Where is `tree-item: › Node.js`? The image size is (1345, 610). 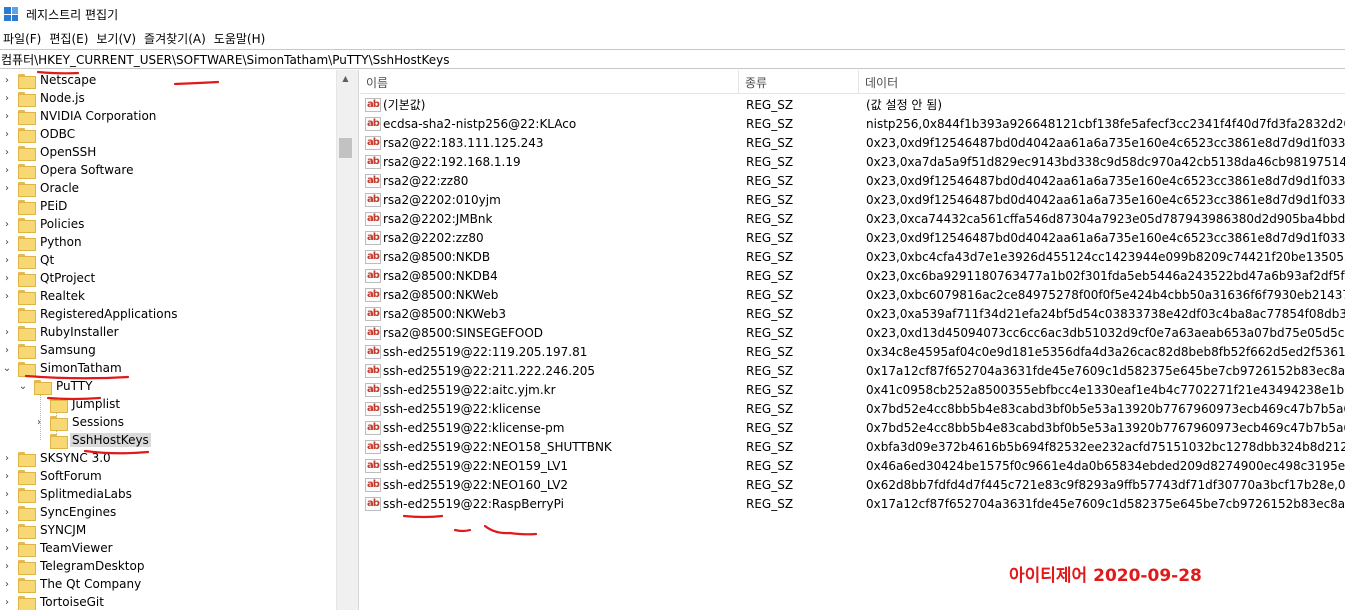 tree-item: › Node.js is located at coordinates (46, 98).